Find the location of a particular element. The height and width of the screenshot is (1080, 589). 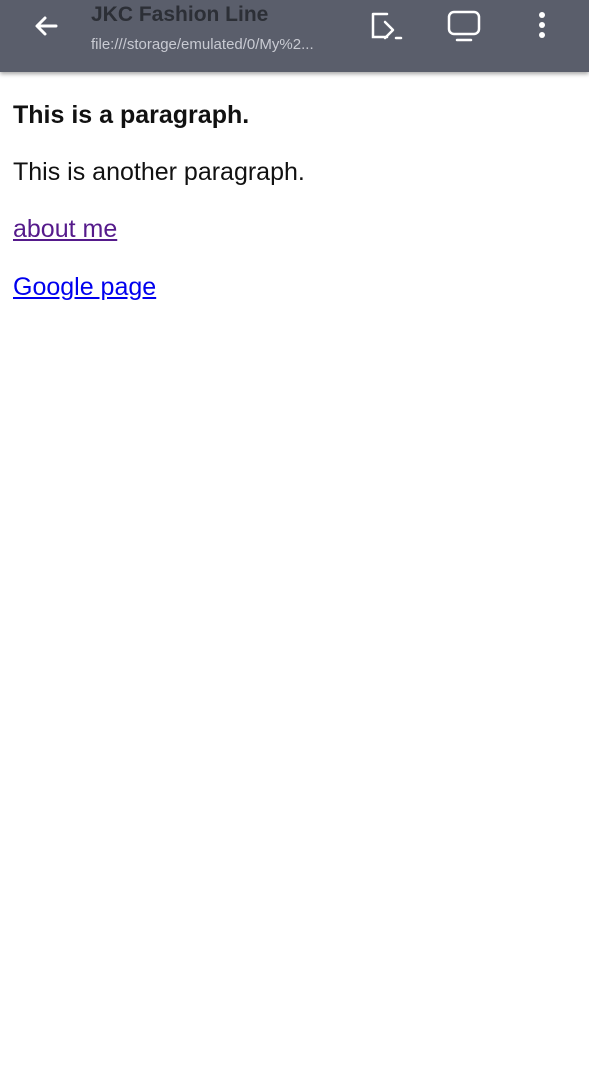

back-button is located at coordinates (46, 26).